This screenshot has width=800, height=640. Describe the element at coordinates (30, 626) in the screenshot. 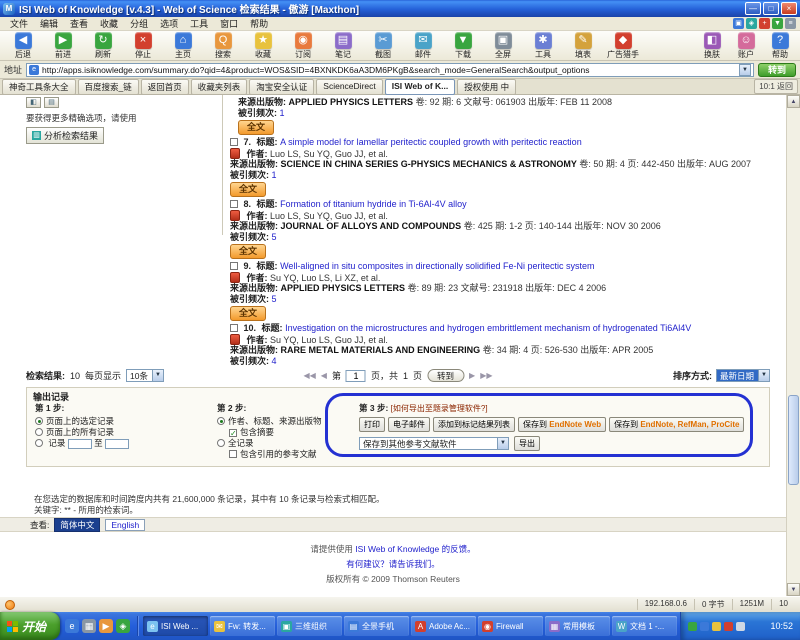

I see `start-button: 开始` at that location.